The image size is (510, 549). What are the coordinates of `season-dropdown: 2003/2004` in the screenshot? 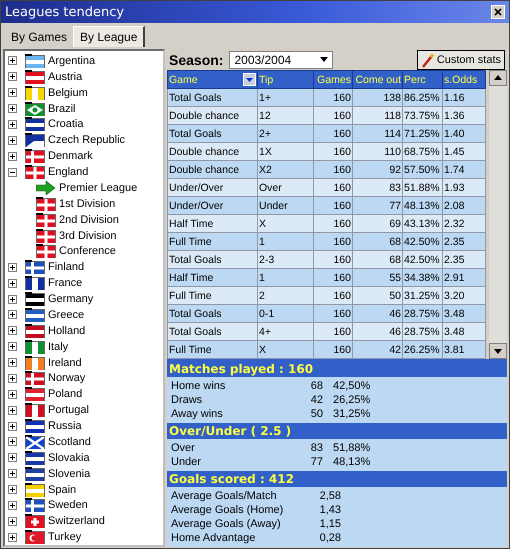 It's located at (281, 59).